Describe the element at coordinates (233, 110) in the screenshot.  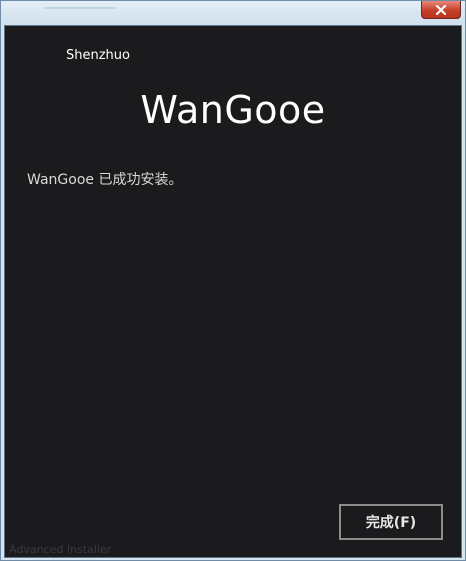
I see `product-title: WanGooe` at that location.